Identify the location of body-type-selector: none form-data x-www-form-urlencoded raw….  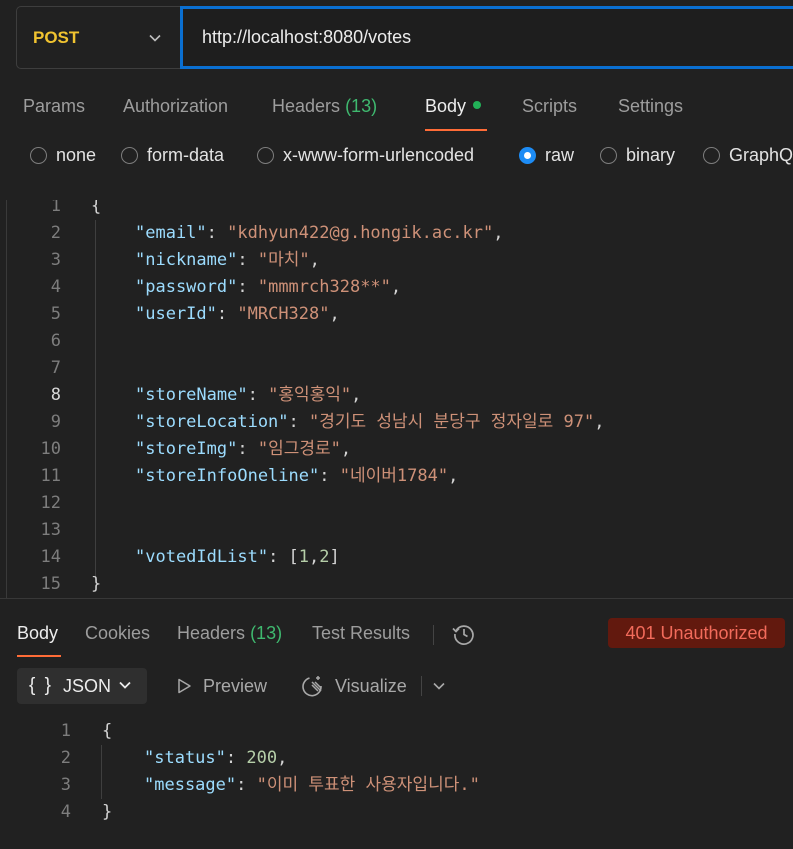
(396, 161).